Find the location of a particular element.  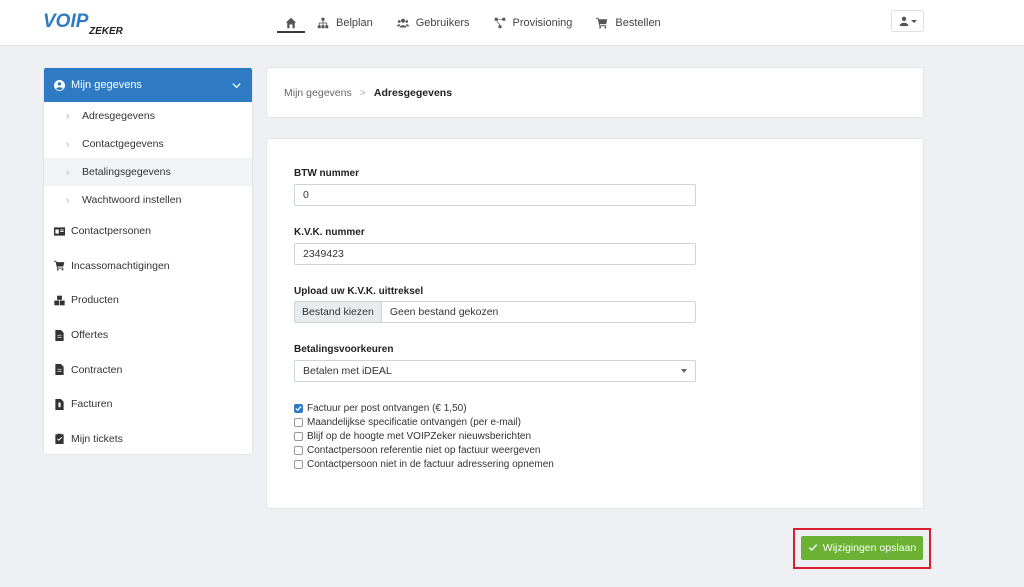

sidebar-sub-betalingsgegevens: › Betalingsgegevens is located at coordinates (148, 172).